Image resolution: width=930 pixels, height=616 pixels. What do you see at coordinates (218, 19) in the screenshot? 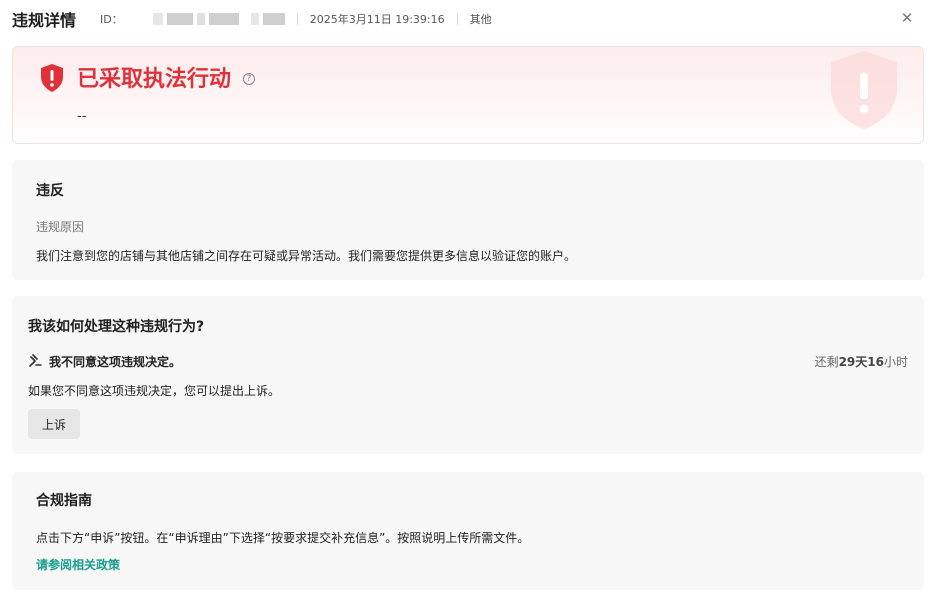
I see `redacted-id` at bounding box center [218, 19].